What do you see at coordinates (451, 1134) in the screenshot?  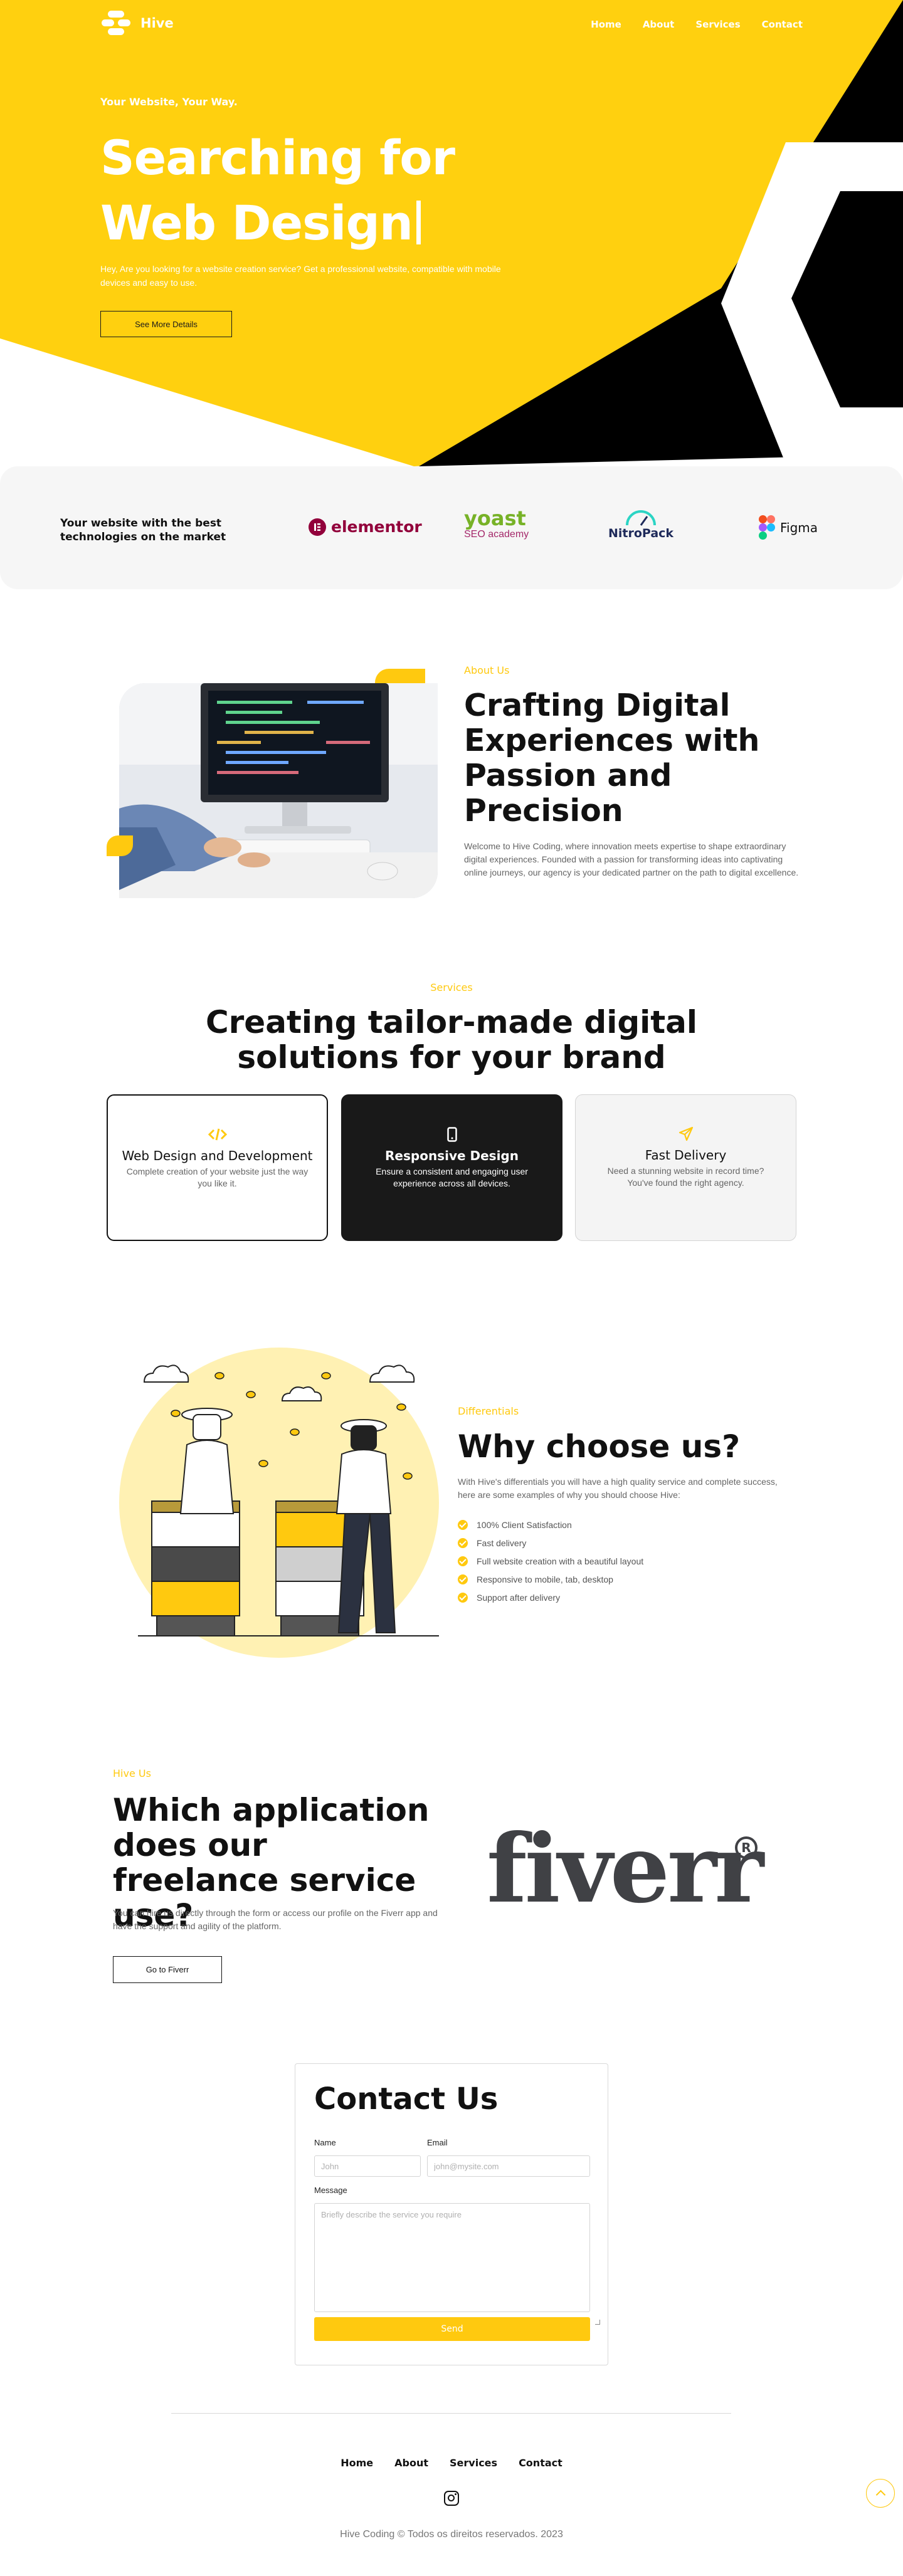 I see `mobile-phone-icon` at bounding box center [451, 1134].